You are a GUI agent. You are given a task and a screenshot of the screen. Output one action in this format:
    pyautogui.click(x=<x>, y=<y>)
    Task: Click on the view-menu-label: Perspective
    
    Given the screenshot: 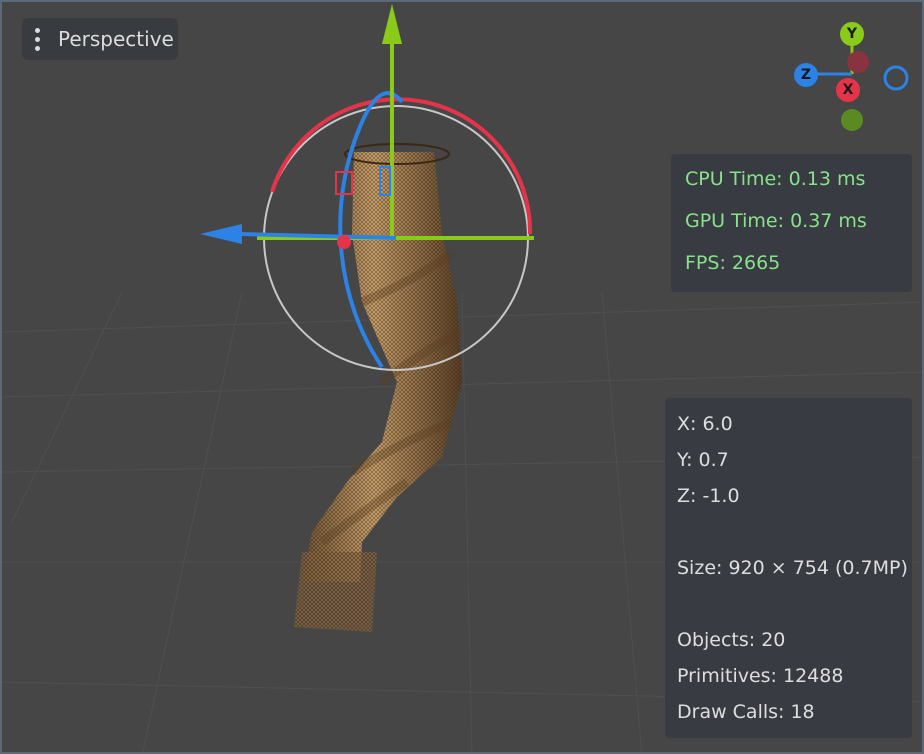 What is the action you would take?
    pyautogui.click(x=116, y=39)
    